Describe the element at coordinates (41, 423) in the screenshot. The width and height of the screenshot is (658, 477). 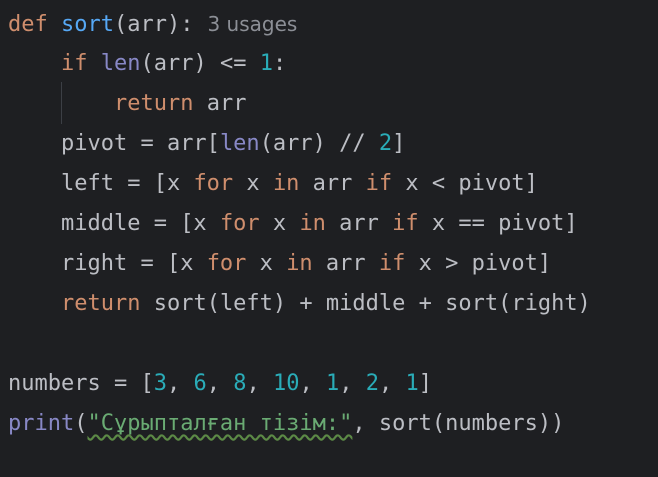
I see `builtin-print: print` at that location.